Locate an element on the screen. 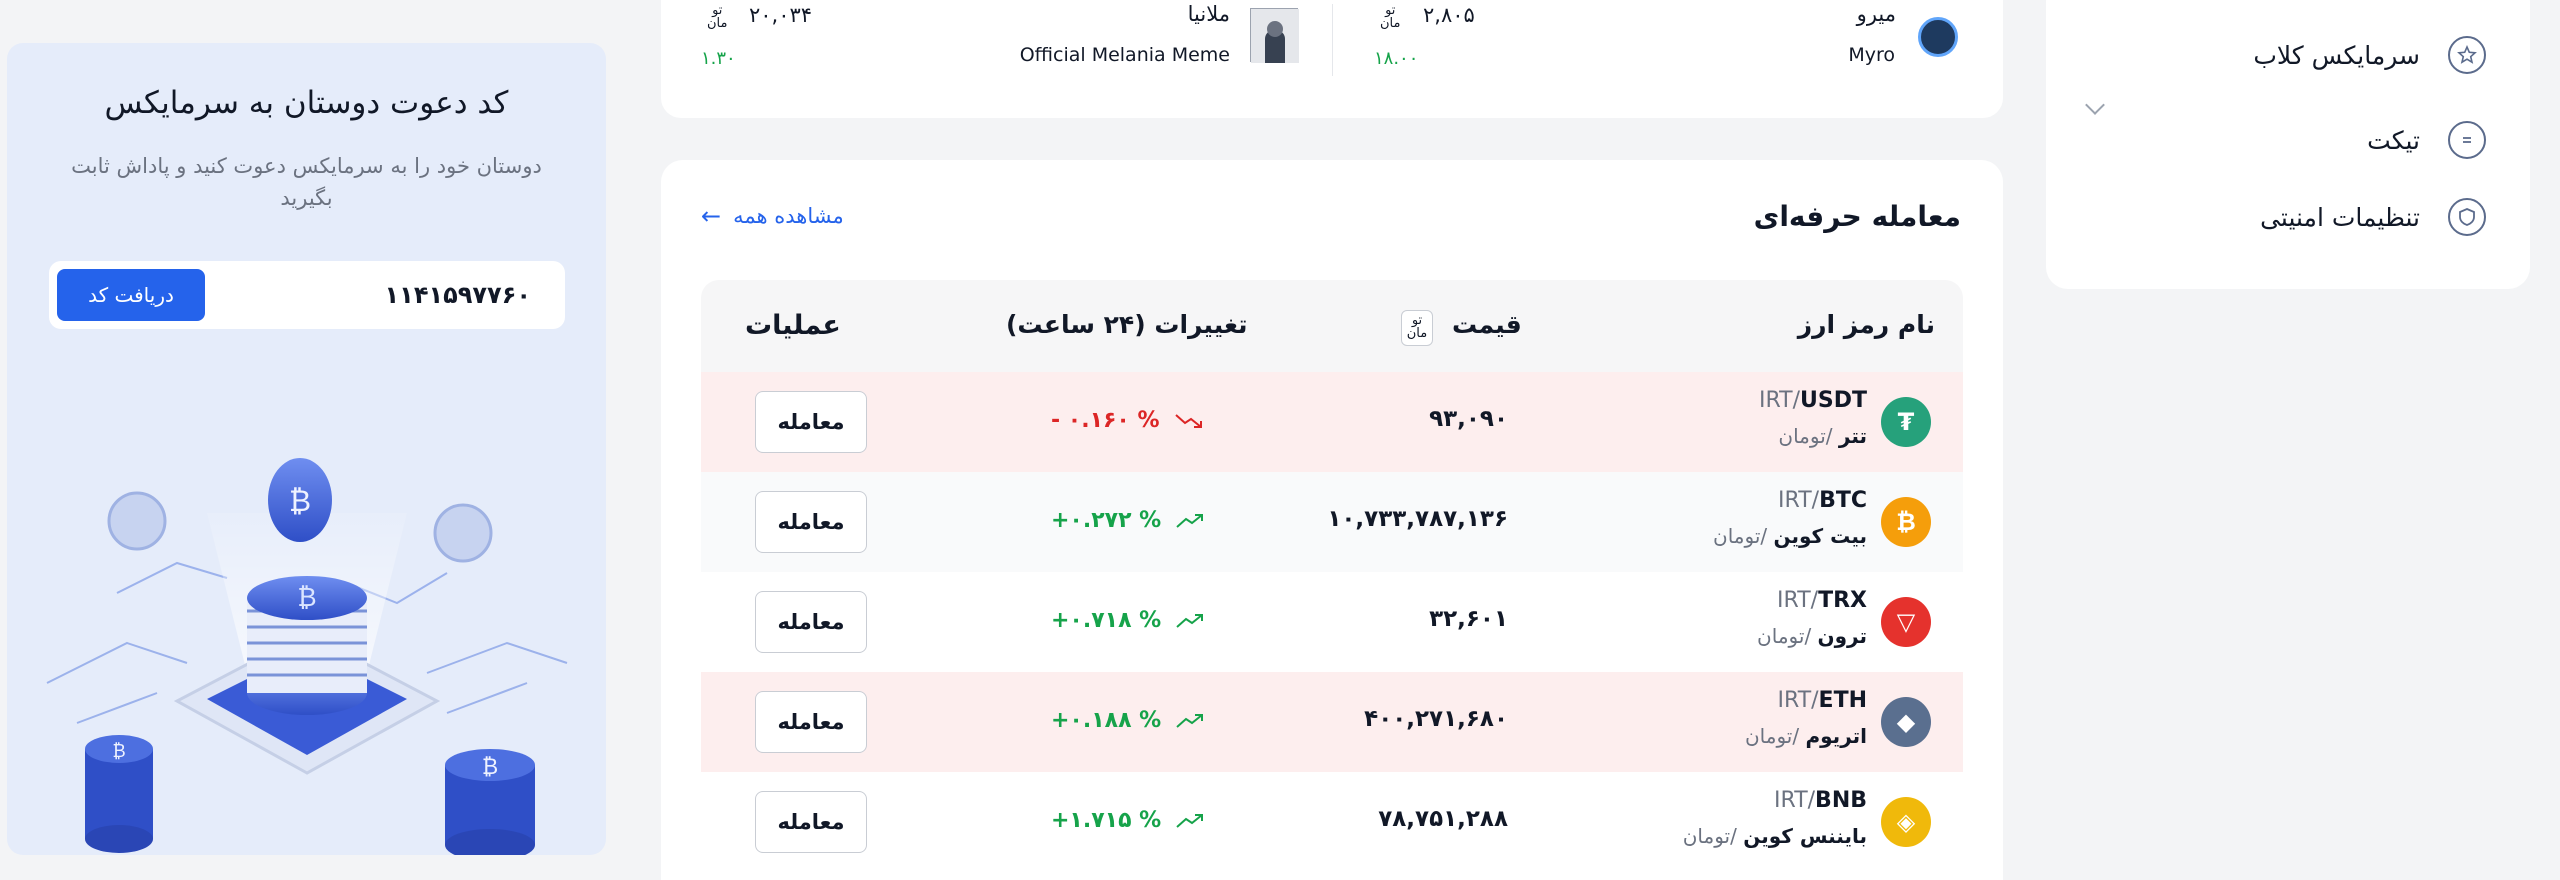 Image resolution: width=2560 pixels, height=880 pixels. sidebar-item-club: سرمایکس کلاب is located at coordinates (2369, 55).